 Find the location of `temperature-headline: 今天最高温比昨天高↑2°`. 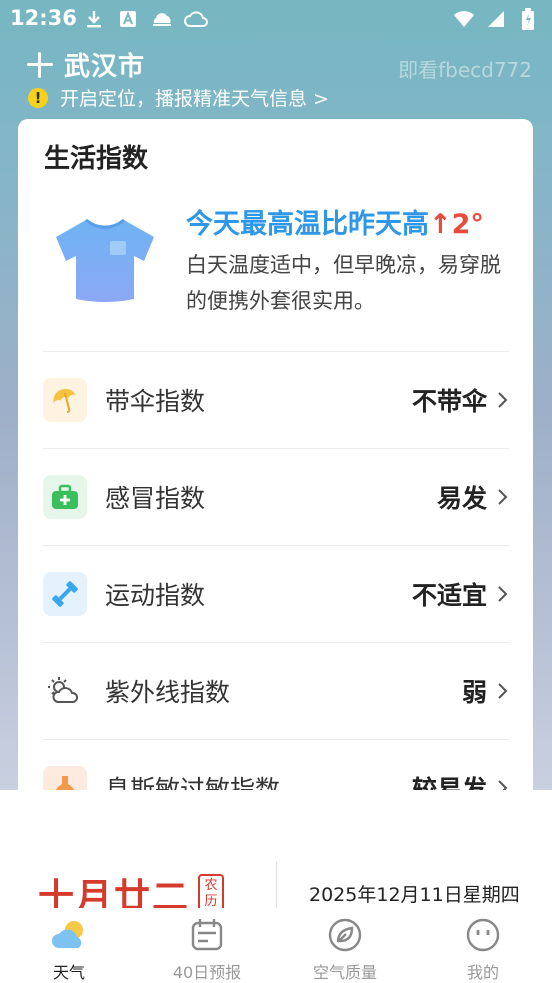

temperature-headline: 今天最高温比昨天高↑2° is located at coordinates (335, 221).